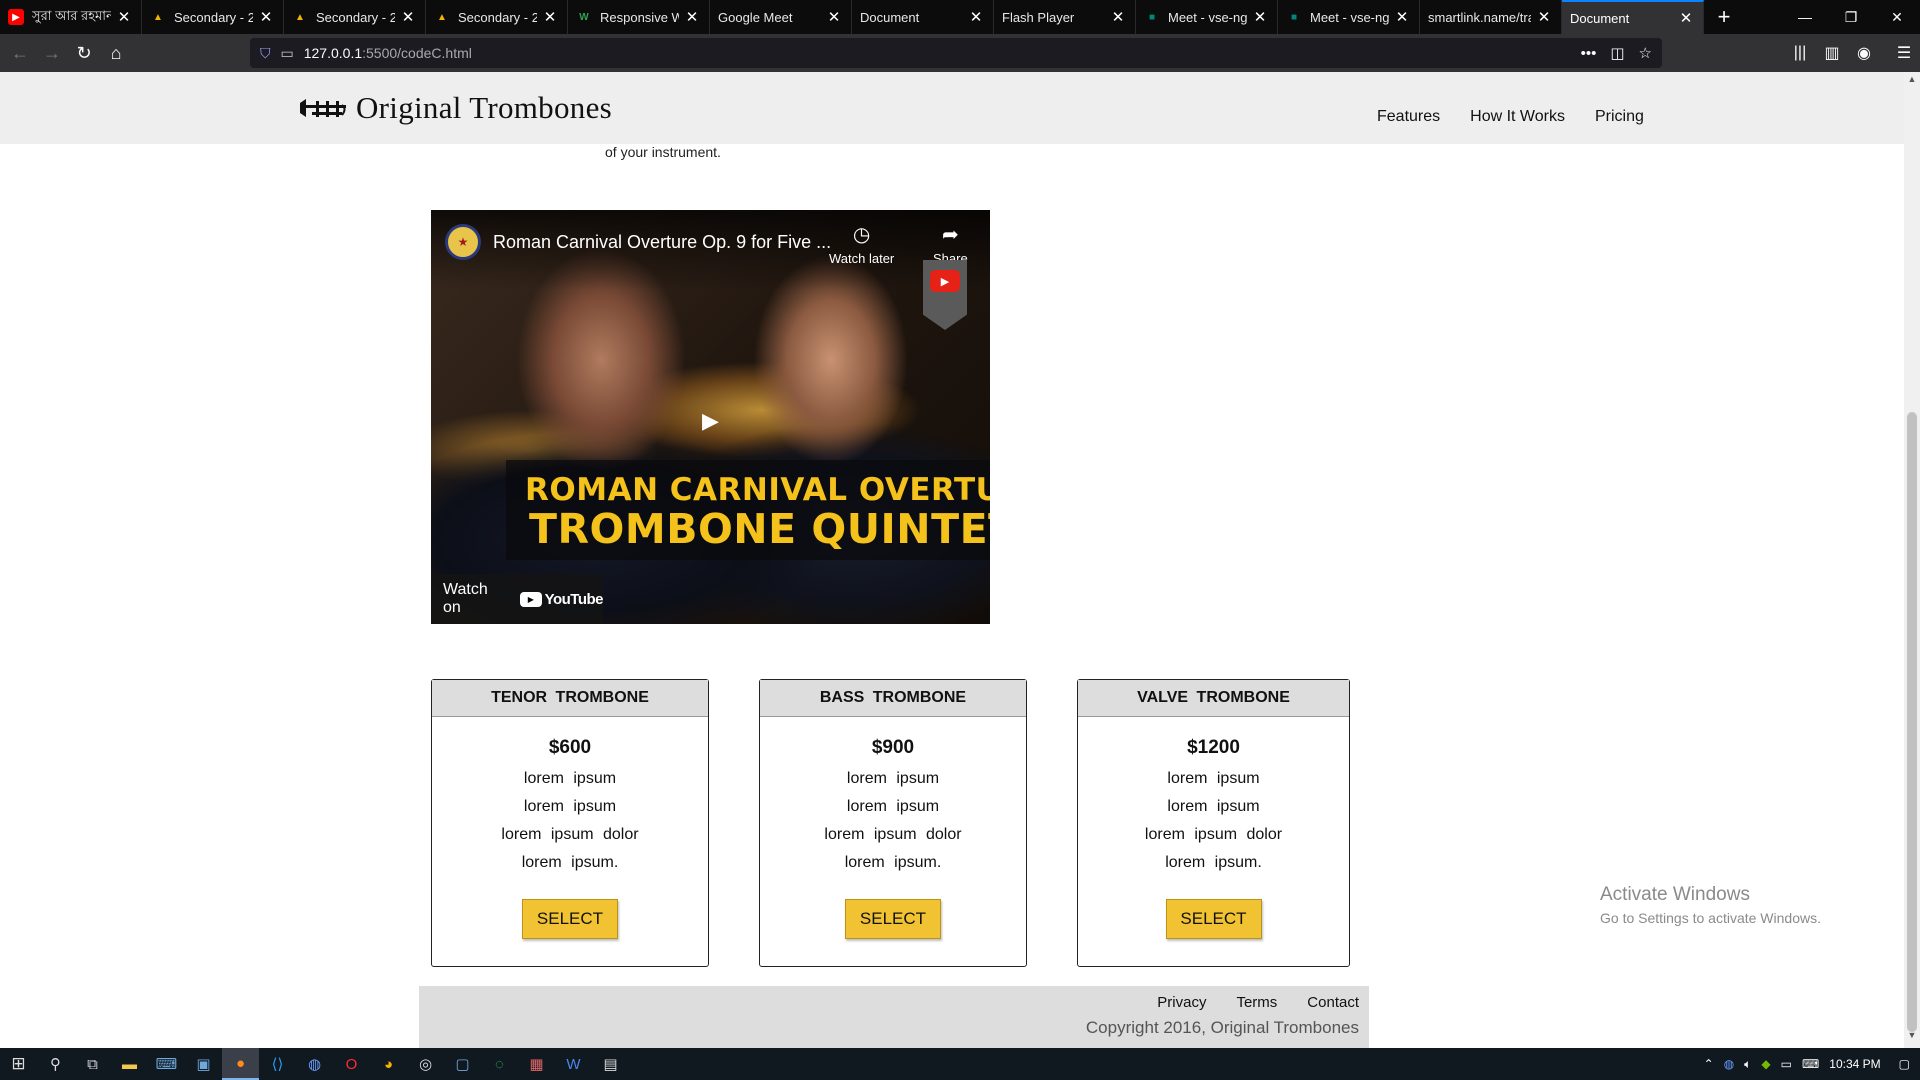 This screenshot has height=1080, width=1920. I want to click on forward-arrow-icon: →, so click(52, 53).